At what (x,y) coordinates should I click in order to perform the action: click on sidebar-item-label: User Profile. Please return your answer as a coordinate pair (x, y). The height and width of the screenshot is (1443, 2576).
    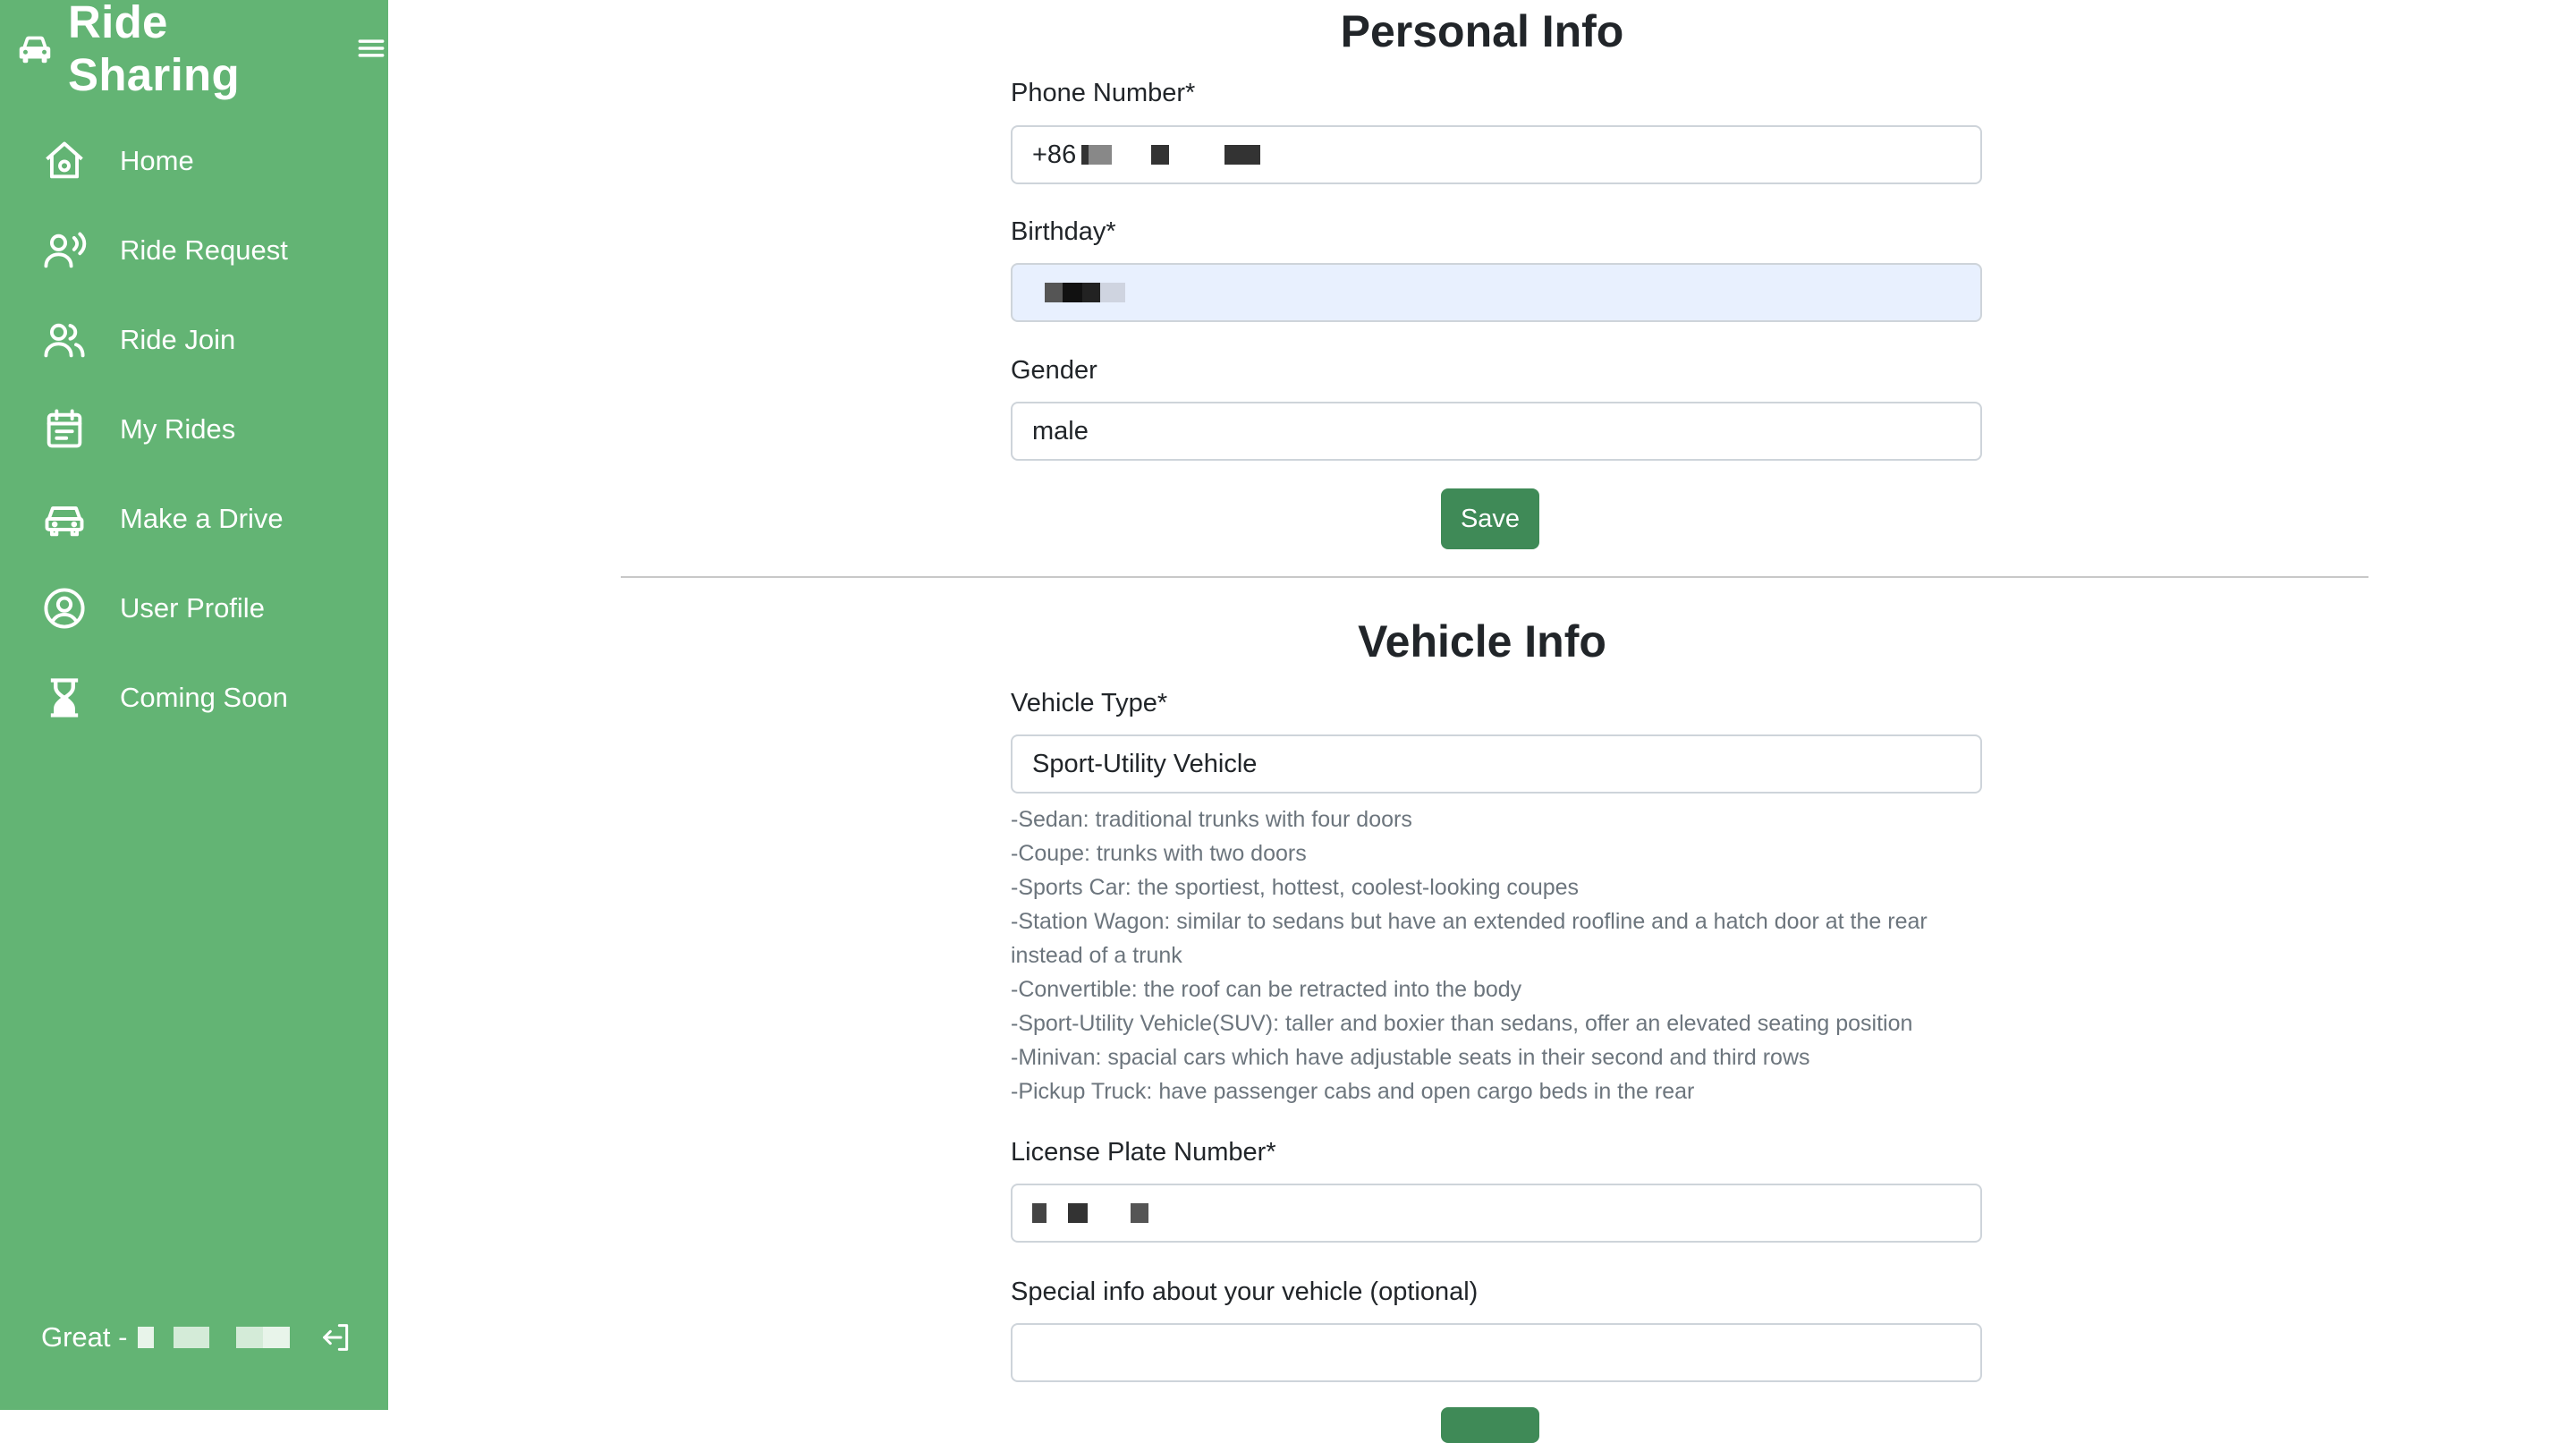
    Looking at the image, I should click on (192, 608).